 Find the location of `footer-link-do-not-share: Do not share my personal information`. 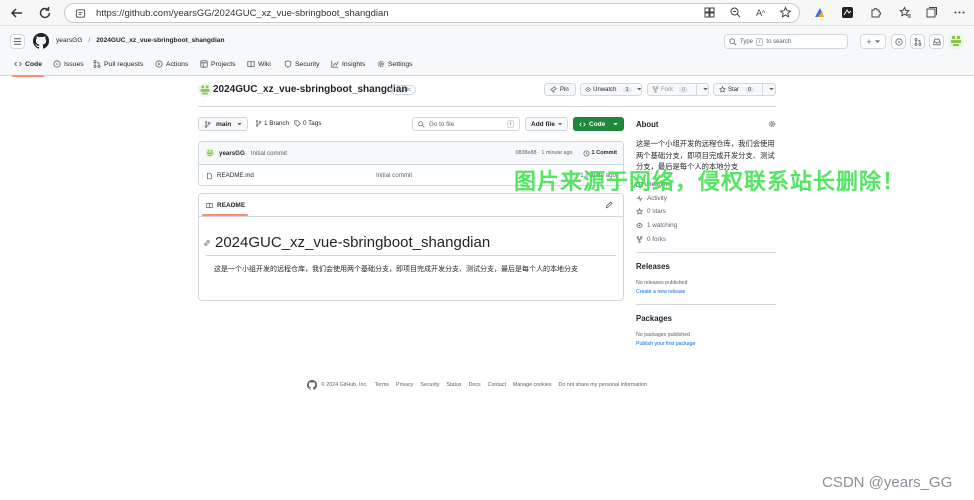

footer-link-do-not-share: Do not share my personal information is located at coordinates (603, 385).